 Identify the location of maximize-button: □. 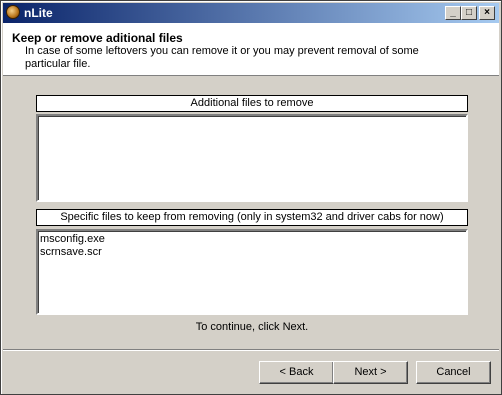
(469, 13).